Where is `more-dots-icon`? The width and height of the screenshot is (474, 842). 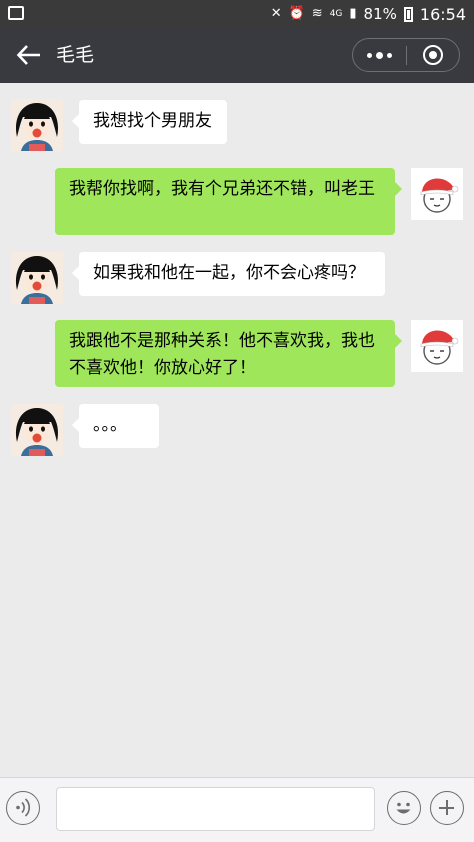 more-dots-icon is located at coordinates (369, 55).